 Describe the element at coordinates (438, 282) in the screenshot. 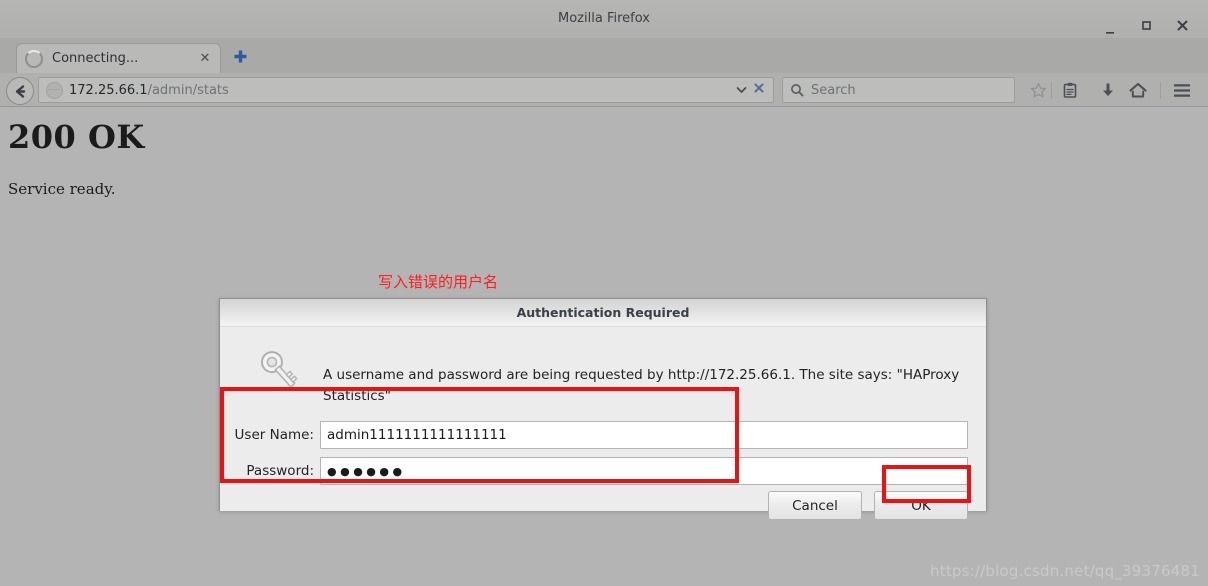

I see `annotation-label: 写入错误的用户名` at that location.